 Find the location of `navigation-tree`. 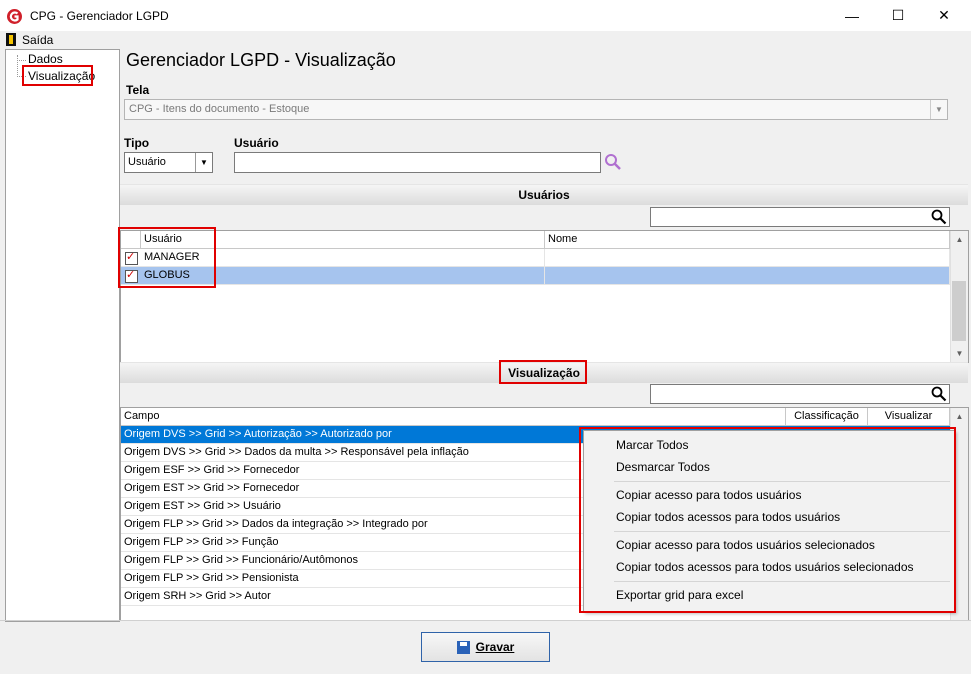

navigation-tree is located at coordinates (62, 335).